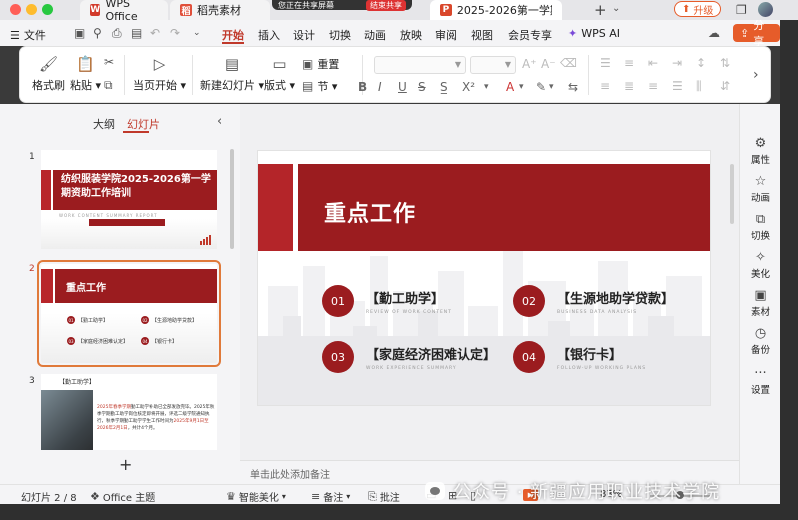 The height and width of the screenshot is (520, 798). What do you see at coordinates (699, 86) in the screenshot?
I see `distribute-icon: ⫼` at bounding box center [699, 86].